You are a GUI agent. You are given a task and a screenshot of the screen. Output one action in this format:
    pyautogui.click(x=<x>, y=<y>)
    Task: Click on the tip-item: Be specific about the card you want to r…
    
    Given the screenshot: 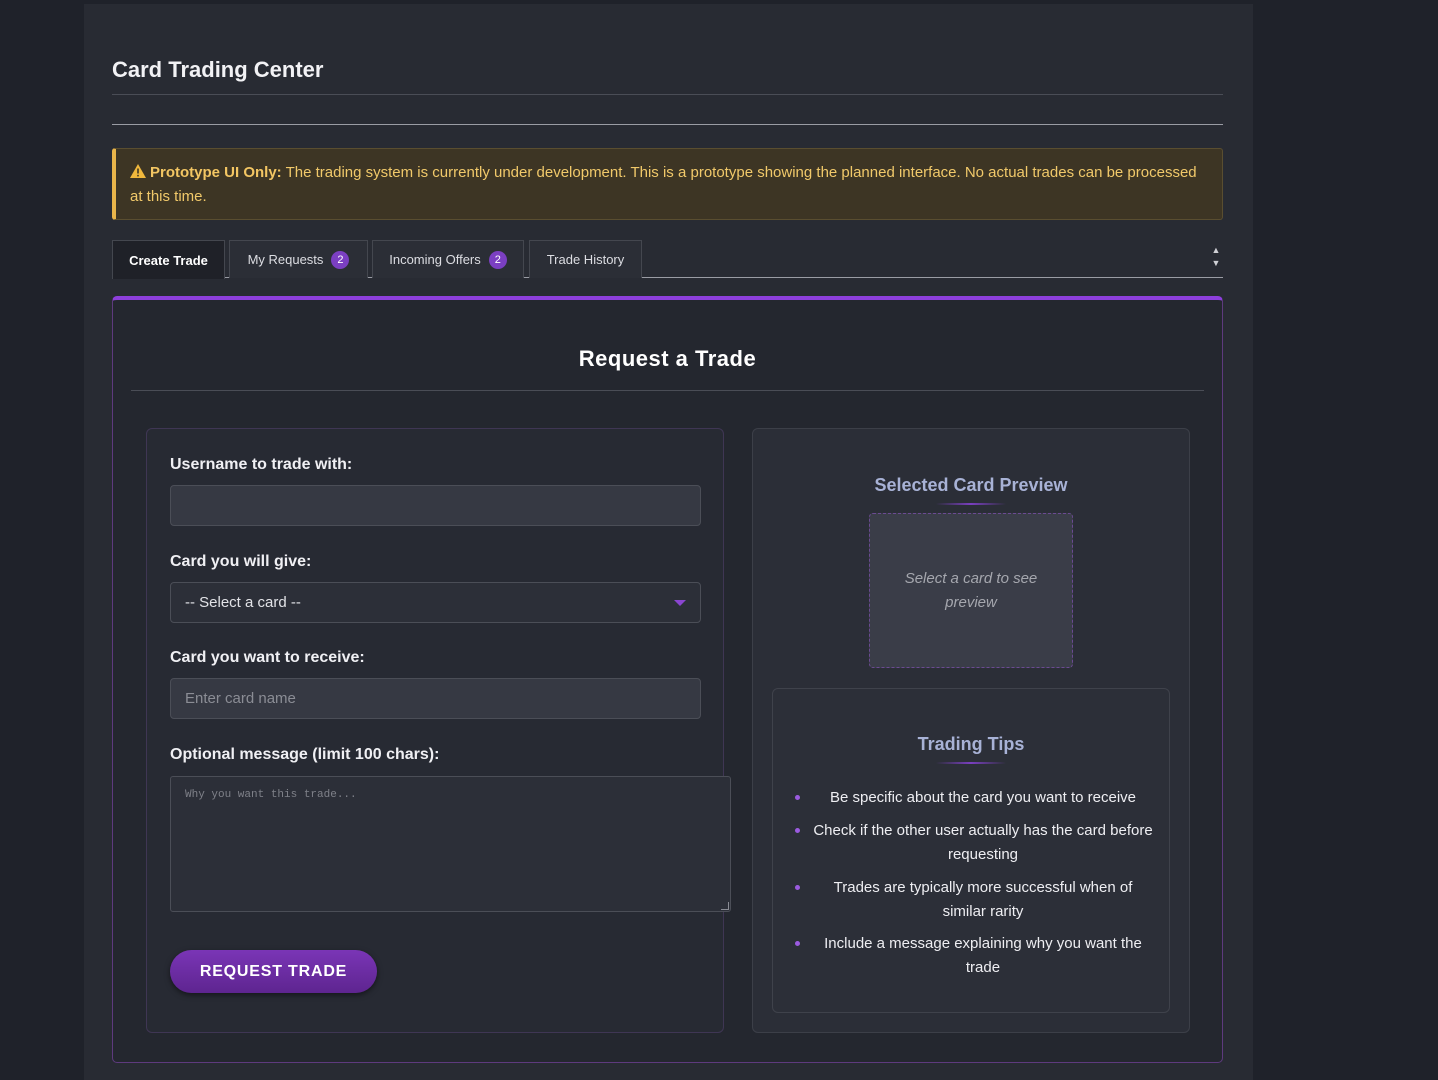 What is the action you would take?
    pyautogui.click(x=972, y=798)
    